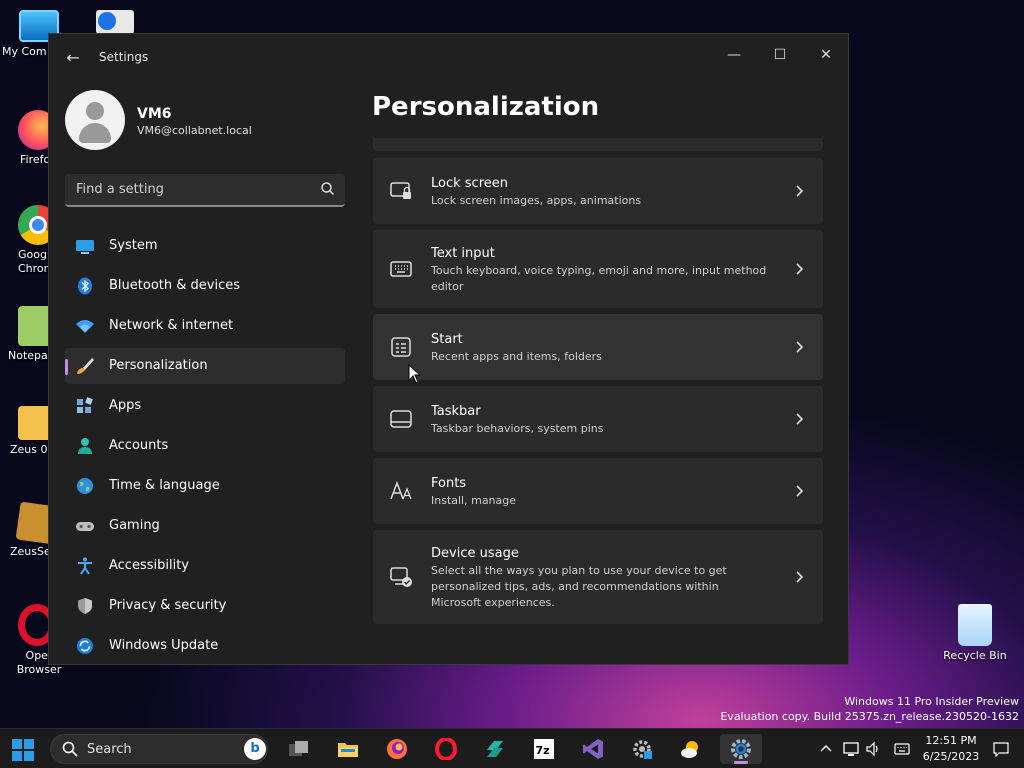 The width and height of the screenshot is (1024, 768). What do you see at coordinates (205, 406) in the screenshot?
I see `sidebar-item-apps: Apps` at bounding box center [205, 406].